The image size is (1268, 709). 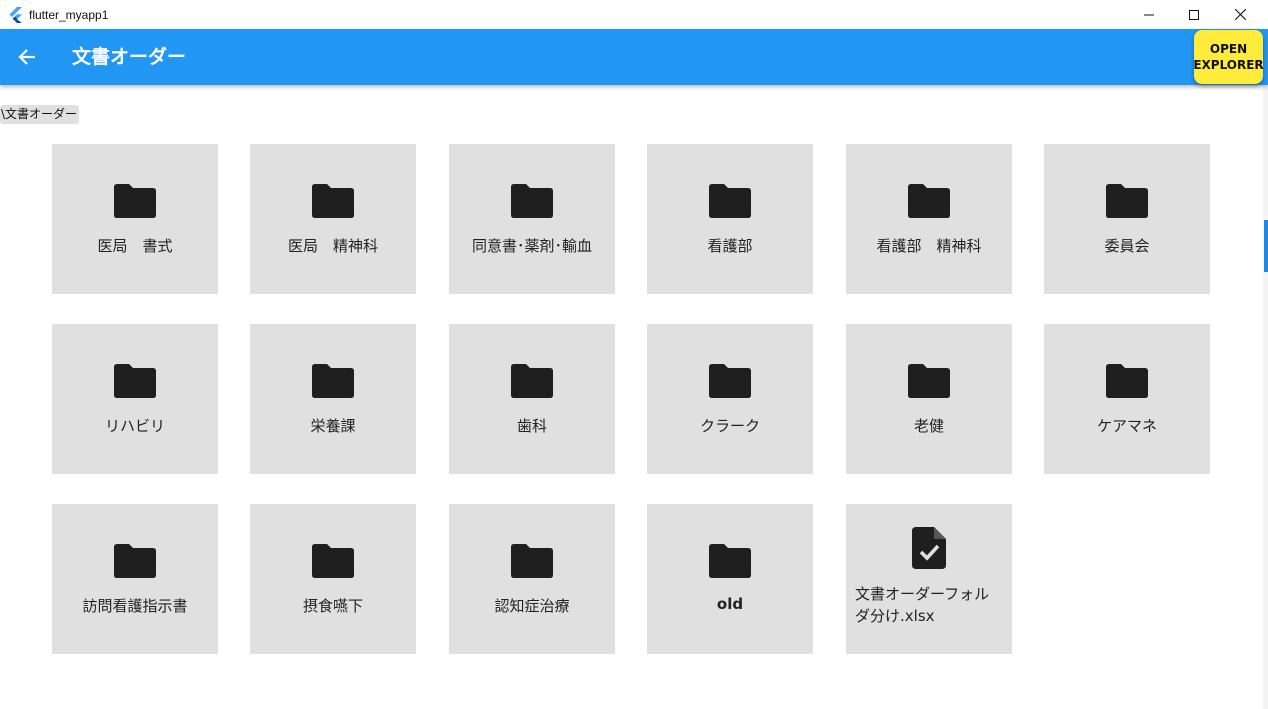 I want to click on folder-tile: 医局 書式, so click(x=135, y=219).